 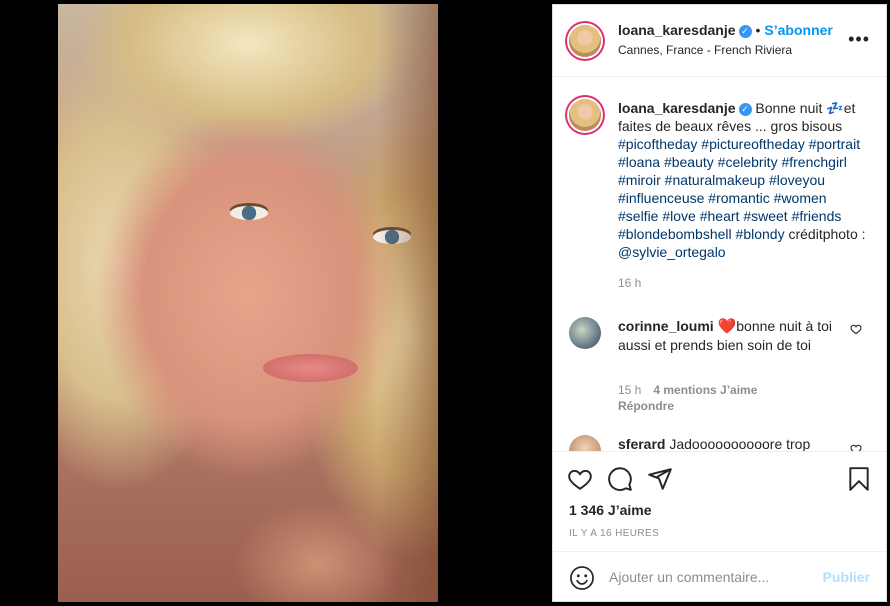 What do you see at coordinates (813, 162) in the screenshot?
I see `hashtag-link: #frenchgirl` at bounding box center [813, 162].